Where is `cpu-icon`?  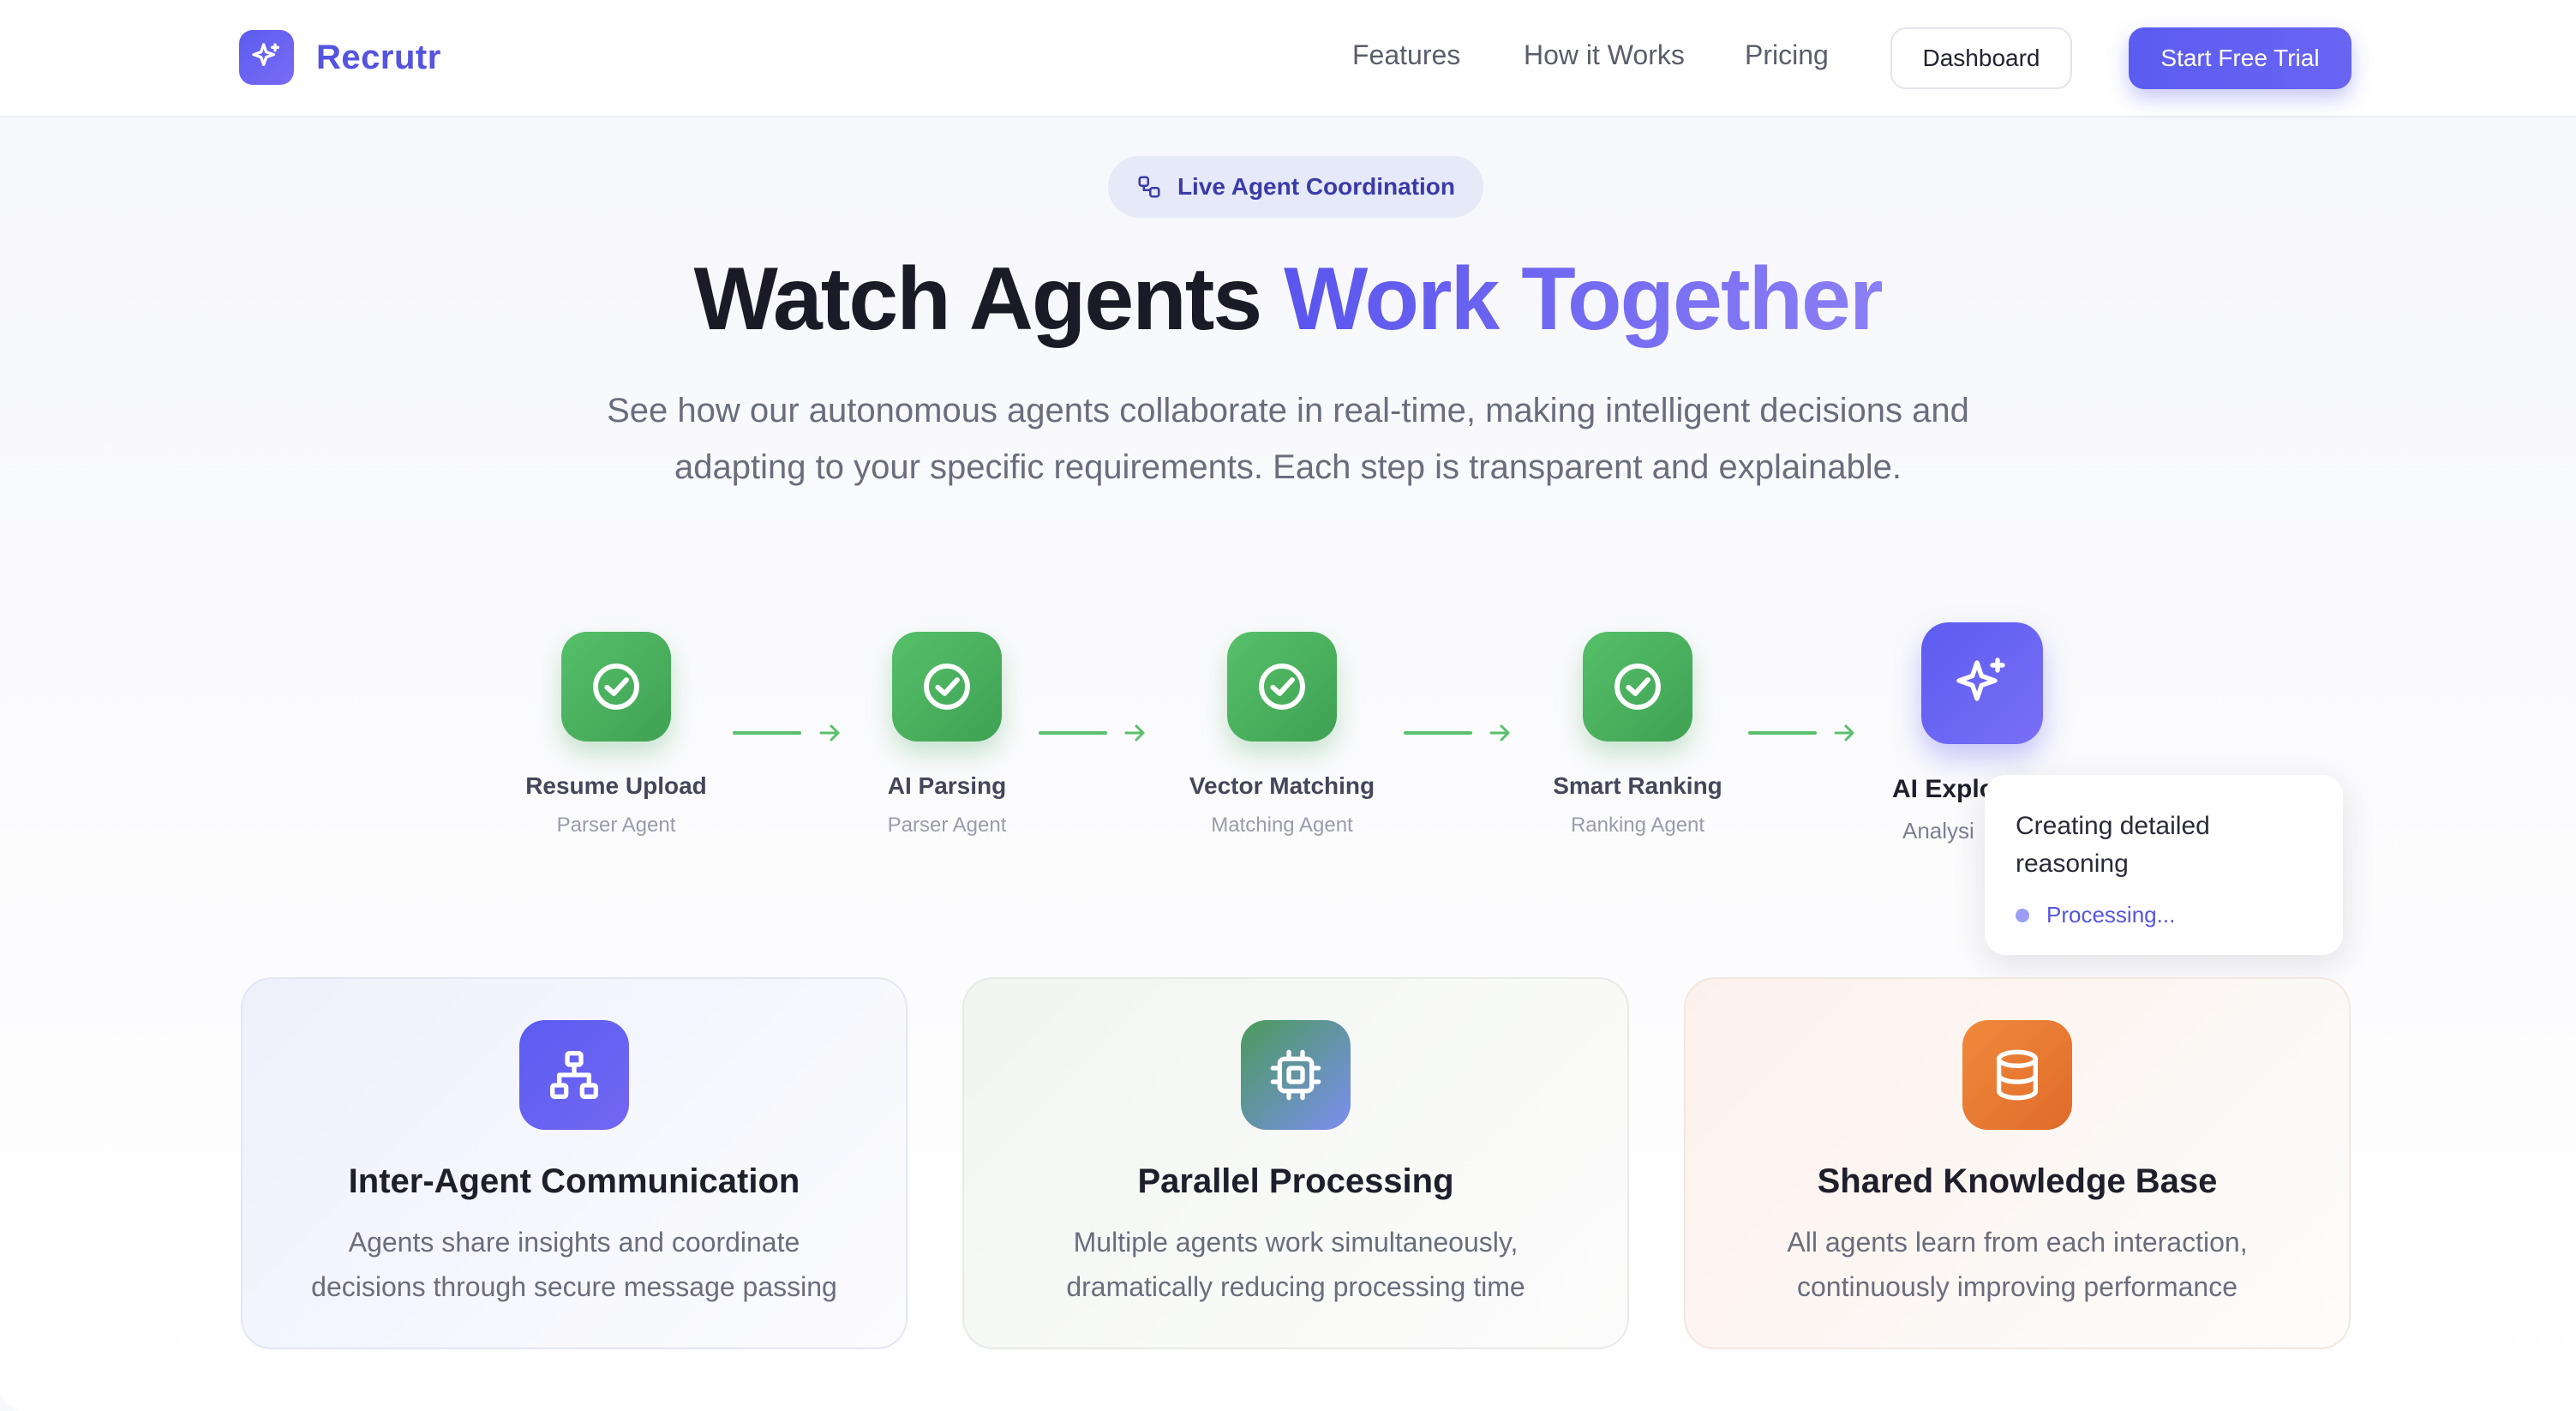 cpu-icon is located at coordinates (1296, 1075).